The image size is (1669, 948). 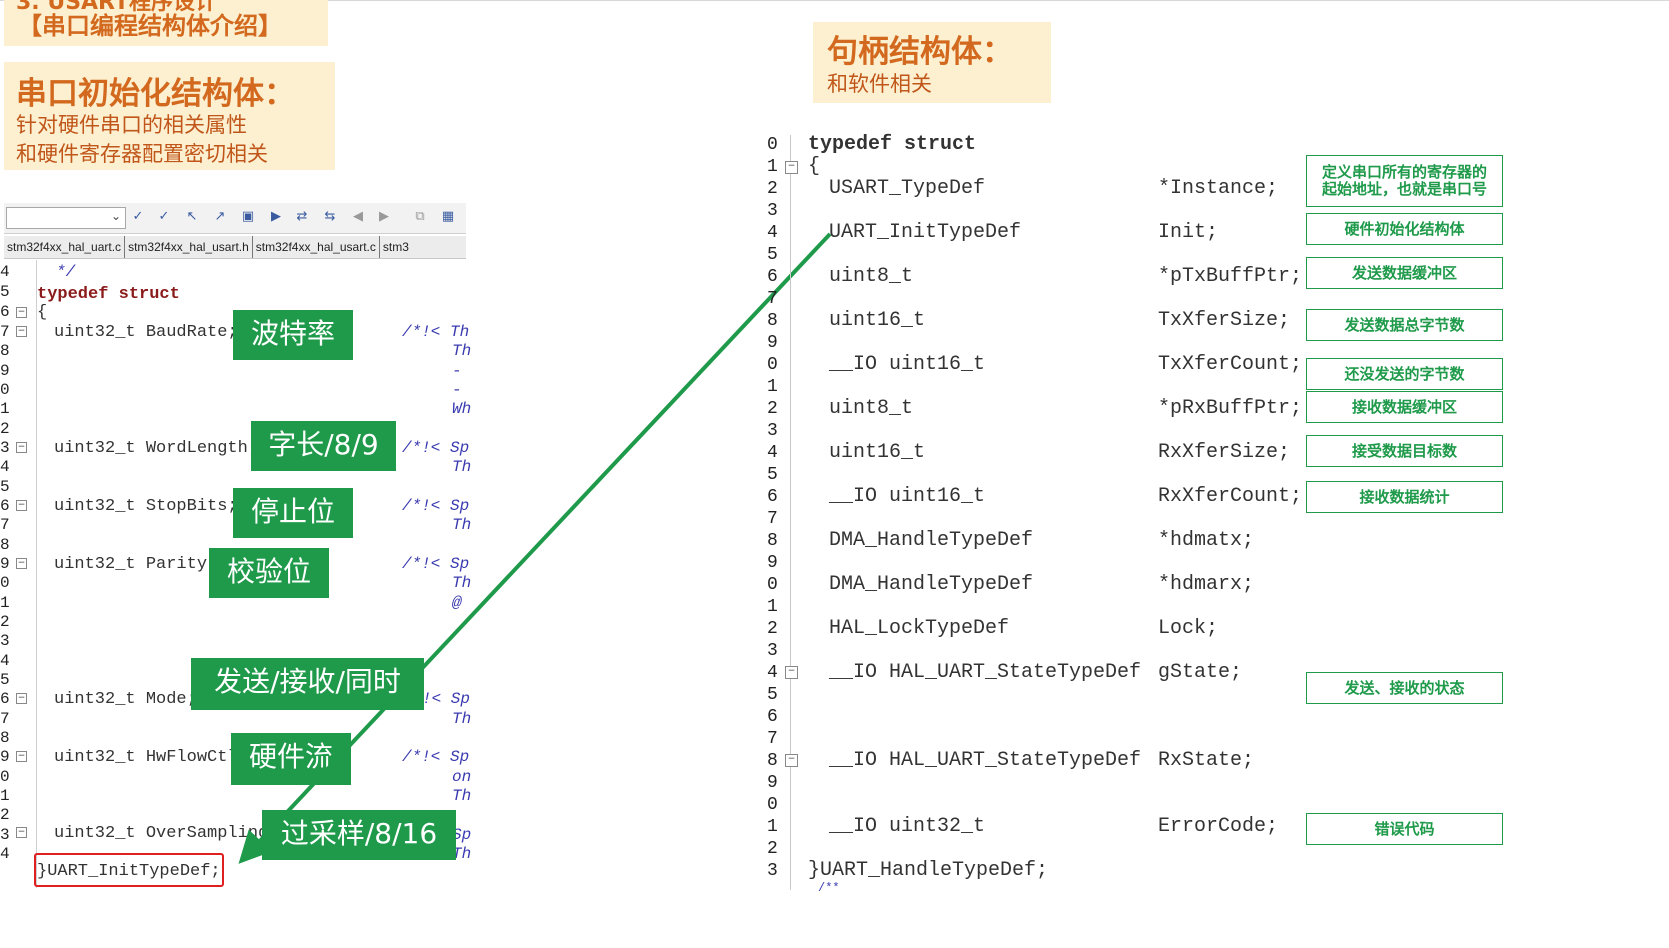 What do you see at coordinates (1224, 452) in the screenshot?
I see `field-name: RxXferSize;` at bounding box center [1224, 452].